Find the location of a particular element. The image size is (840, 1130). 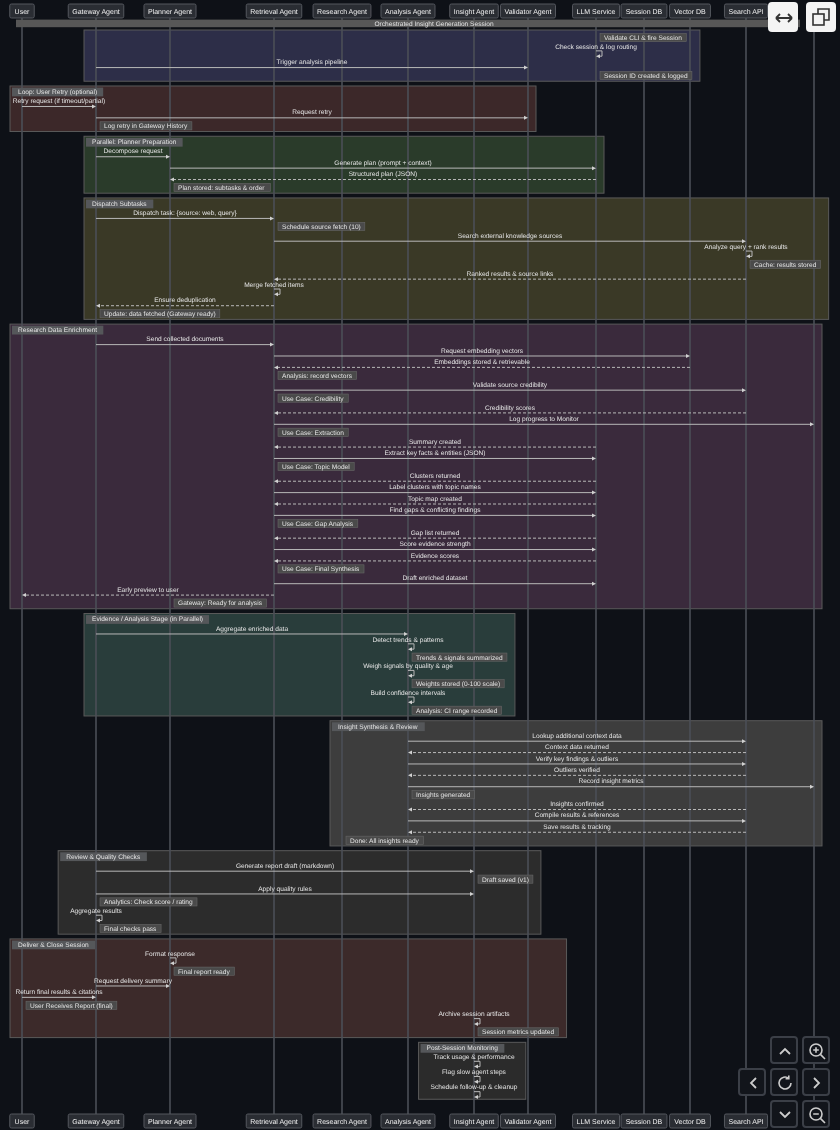

fit-width-button is located at coordinates (783, 17).